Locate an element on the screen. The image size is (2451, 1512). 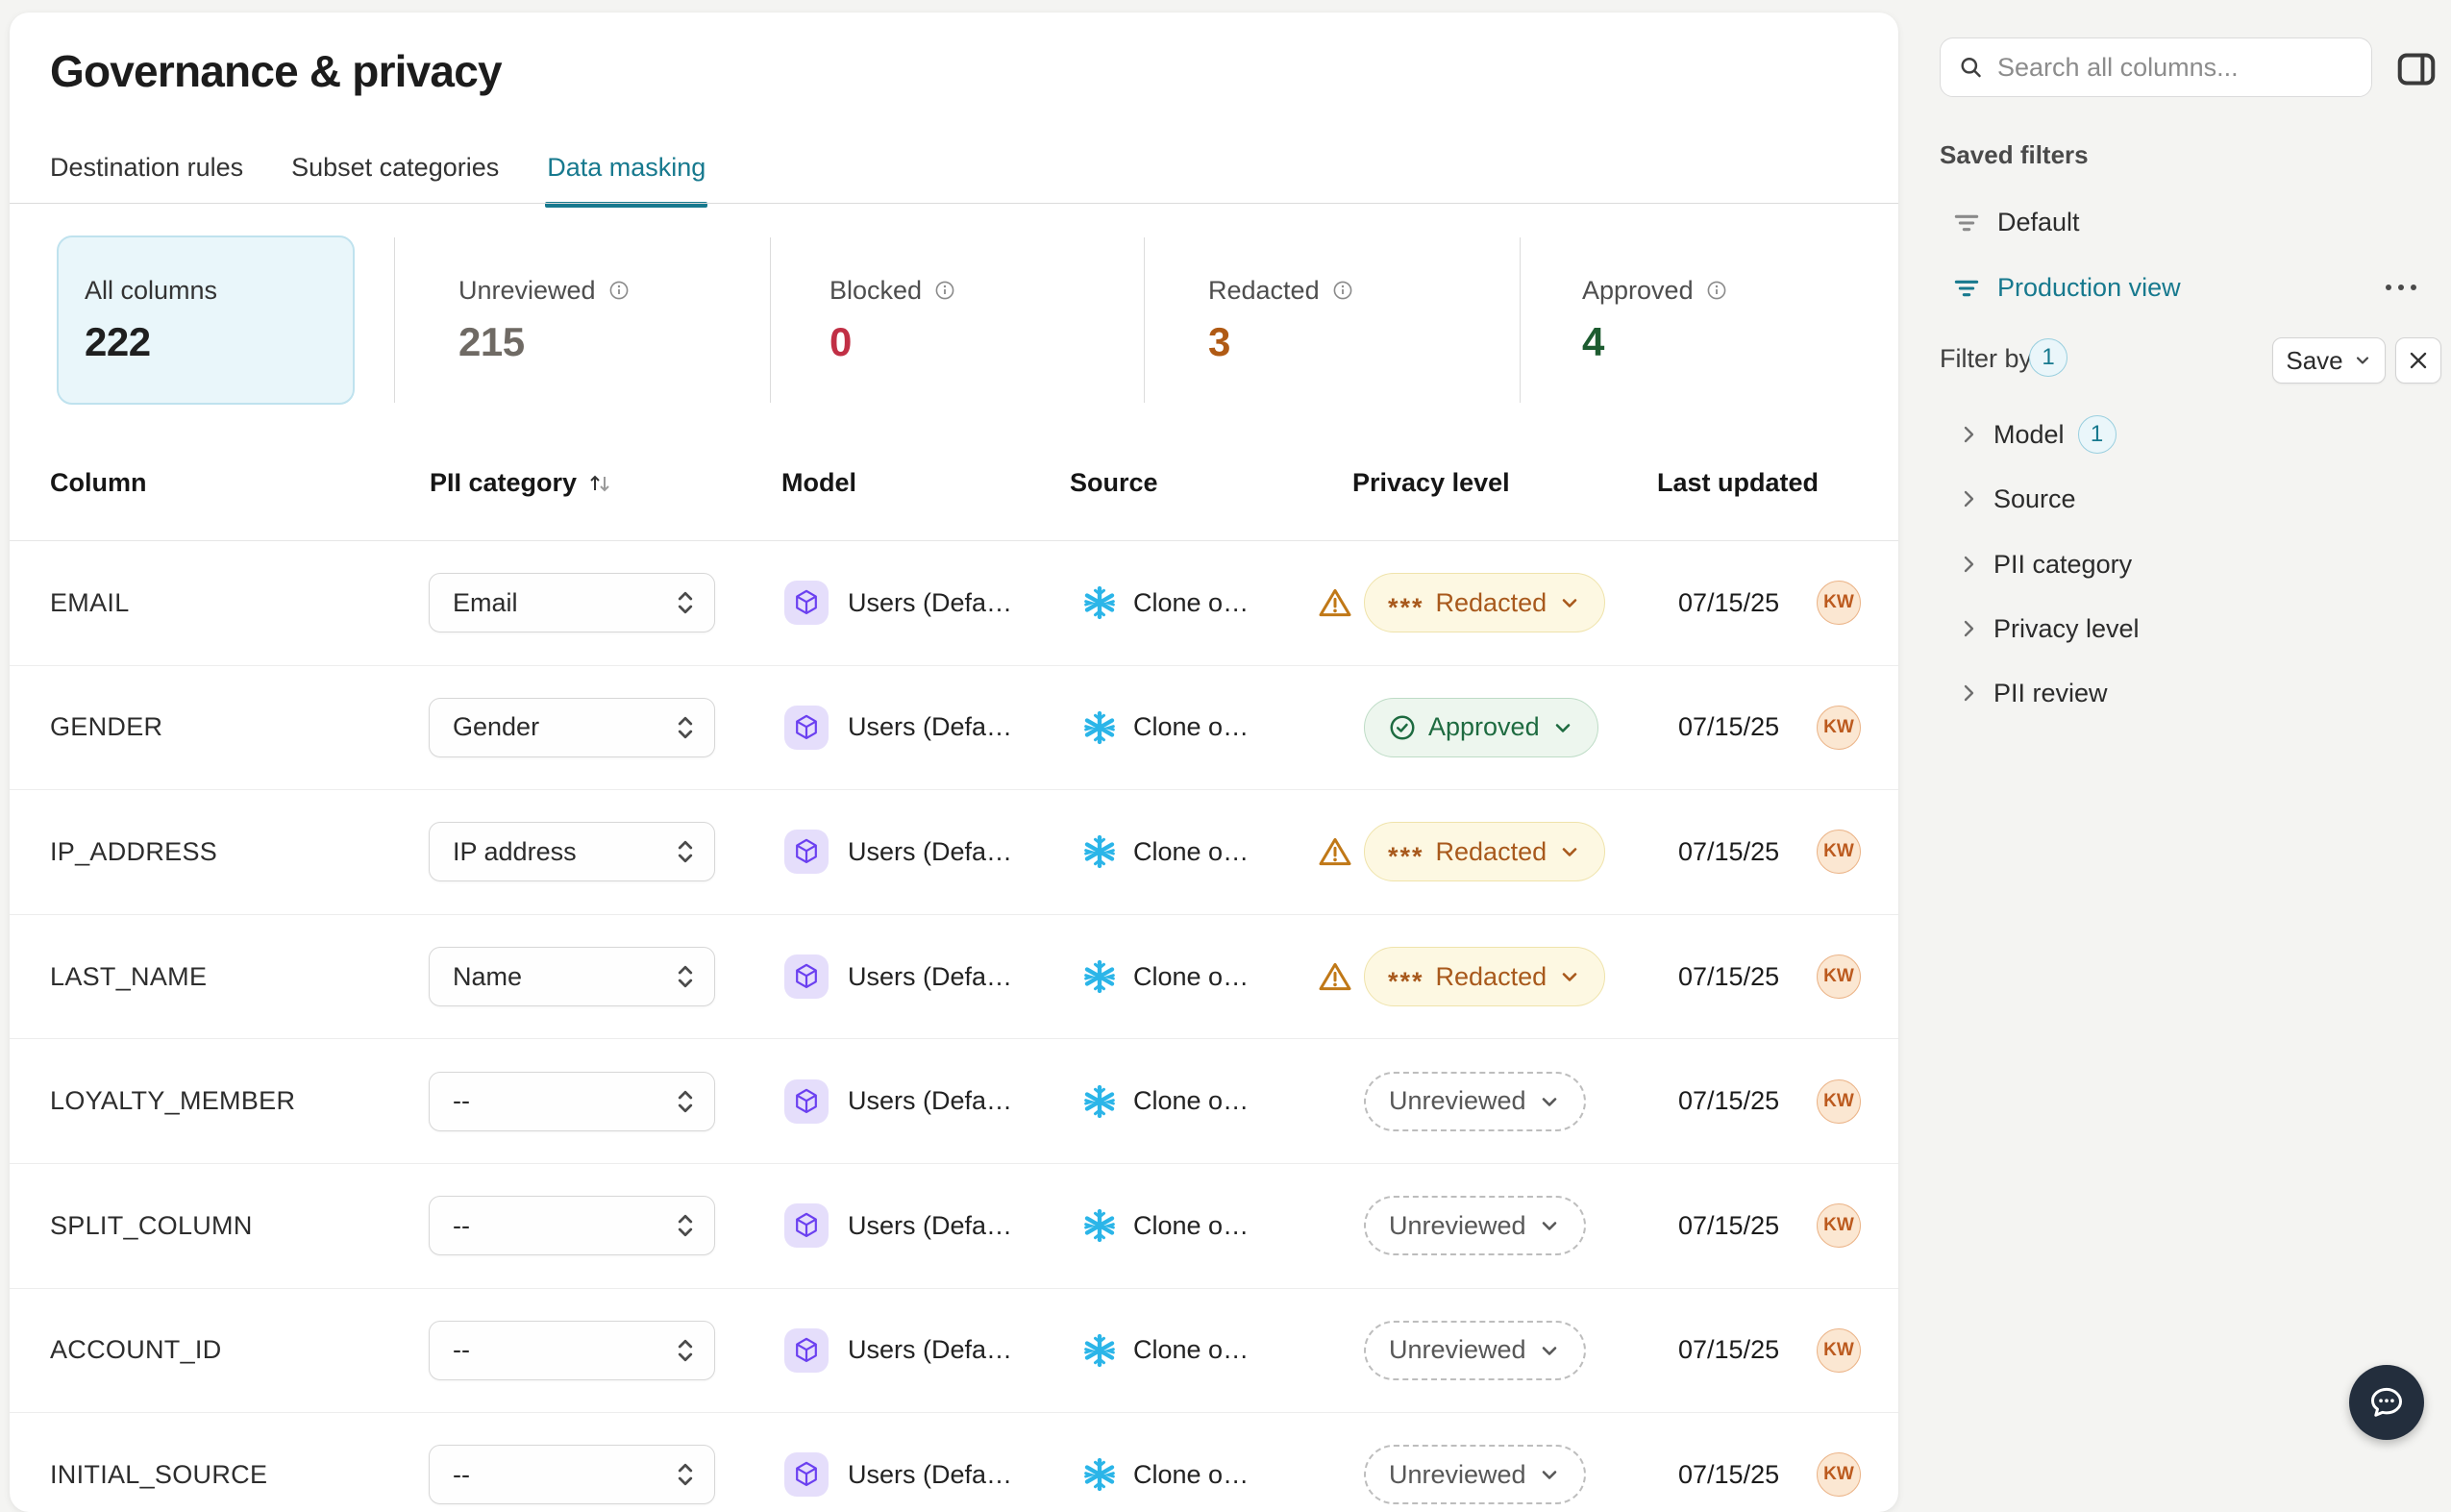
filter-group-label: Source is located at coordinates (2034, 498).